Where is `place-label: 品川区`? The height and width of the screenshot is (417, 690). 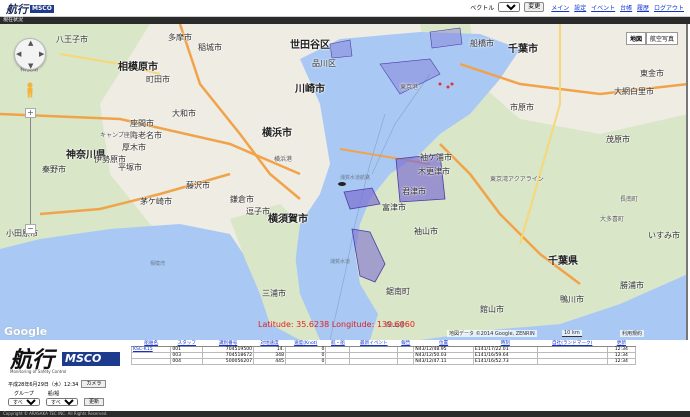
place-label: 品川区 is located at coordinates (324, 63).